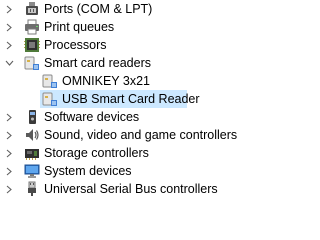 The image size is (320, 240). I want to click on tree-item-label: Ports (COM & LPT), so click(98, 9).